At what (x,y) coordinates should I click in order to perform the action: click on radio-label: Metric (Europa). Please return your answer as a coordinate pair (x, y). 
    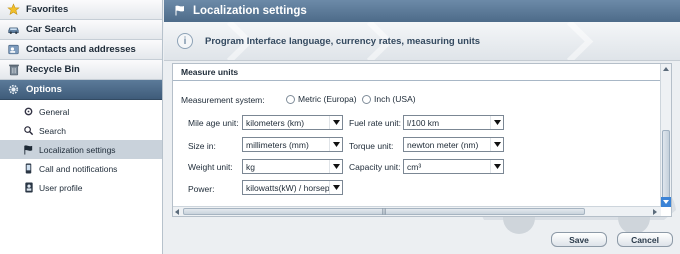
    Looking at the image, I should click on (327, 99).